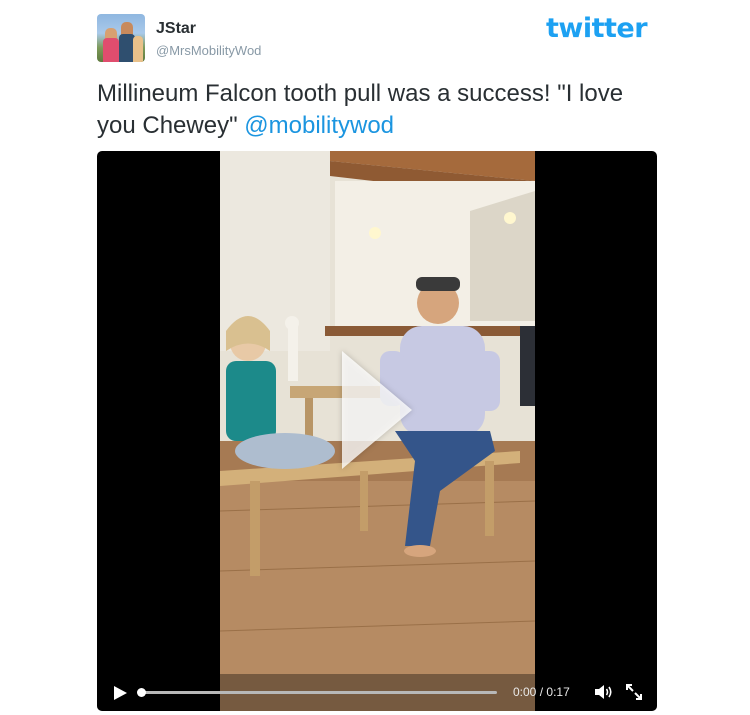 The image size is (750, 715). Describe the element at coordinates (558, 692) in the screenshot. I see `duration: 0:17` at that location.